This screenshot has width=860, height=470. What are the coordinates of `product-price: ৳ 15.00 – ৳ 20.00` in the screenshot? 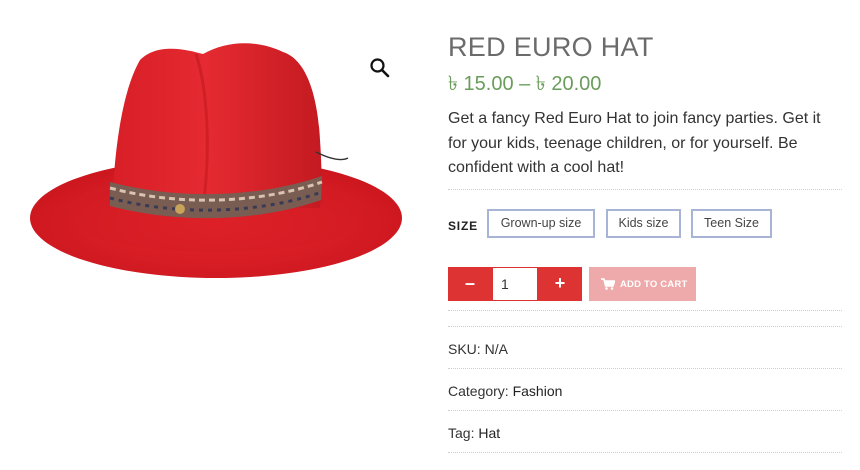 It's located at (525, 84).